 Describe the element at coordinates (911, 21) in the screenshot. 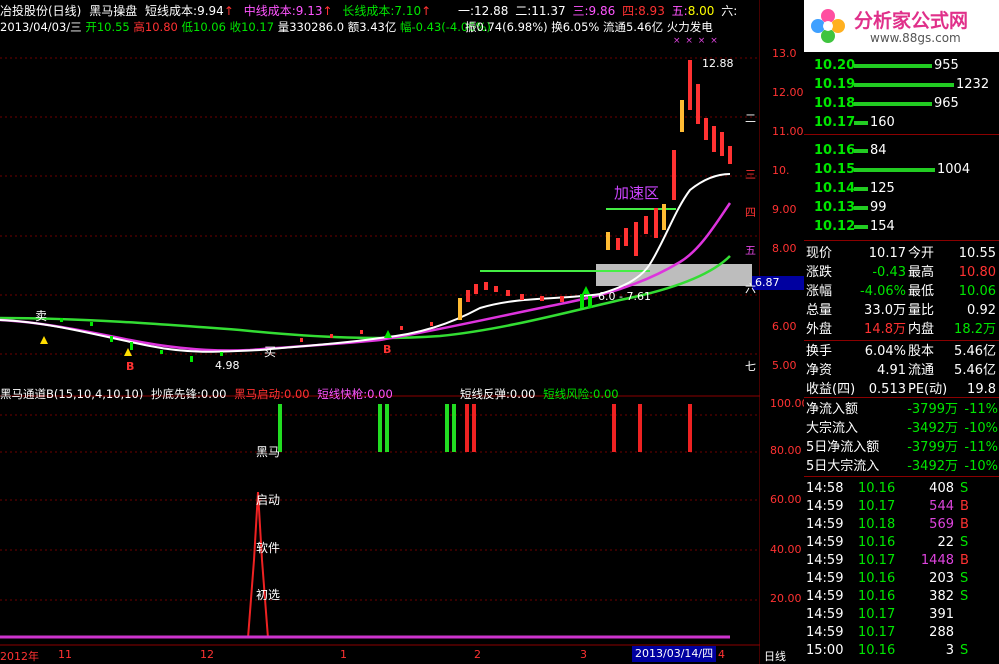

I see `logo-title: 分析家公式网` at that location.